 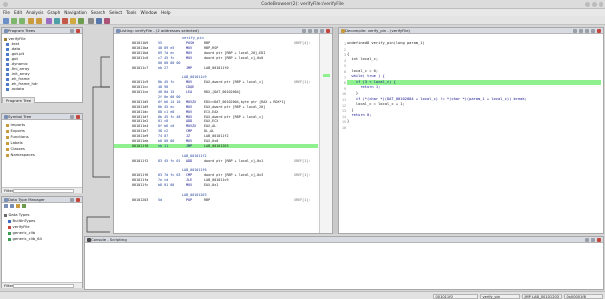 I want to click on save-icon, so click(x=6, y=20).